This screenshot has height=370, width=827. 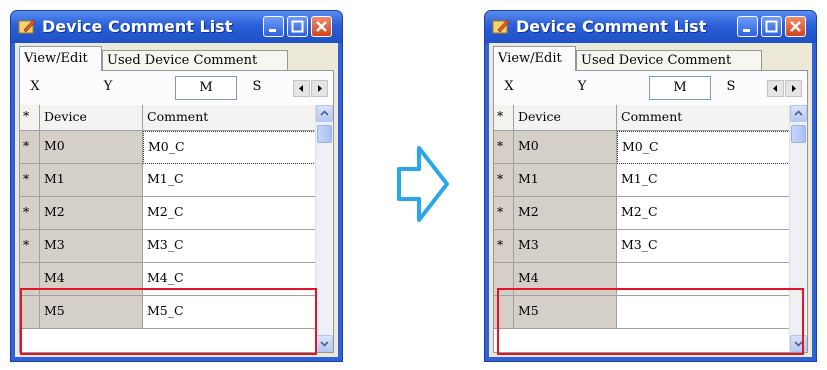 I want to click on highlight-box-after, so click(x=650, y=321).